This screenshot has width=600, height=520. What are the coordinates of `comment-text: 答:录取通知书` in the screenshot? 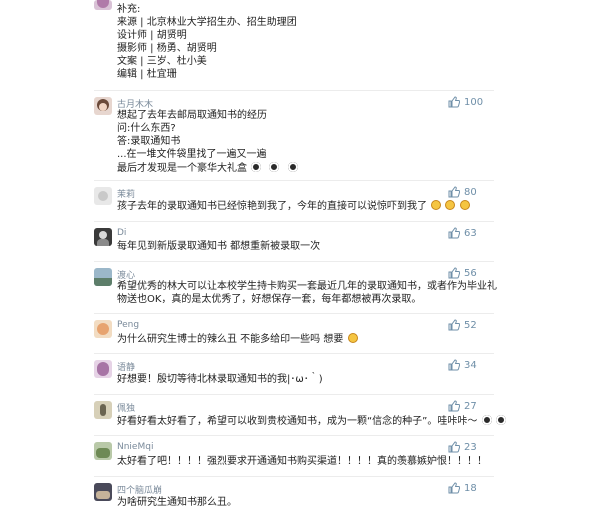 It's located at (149, 141).